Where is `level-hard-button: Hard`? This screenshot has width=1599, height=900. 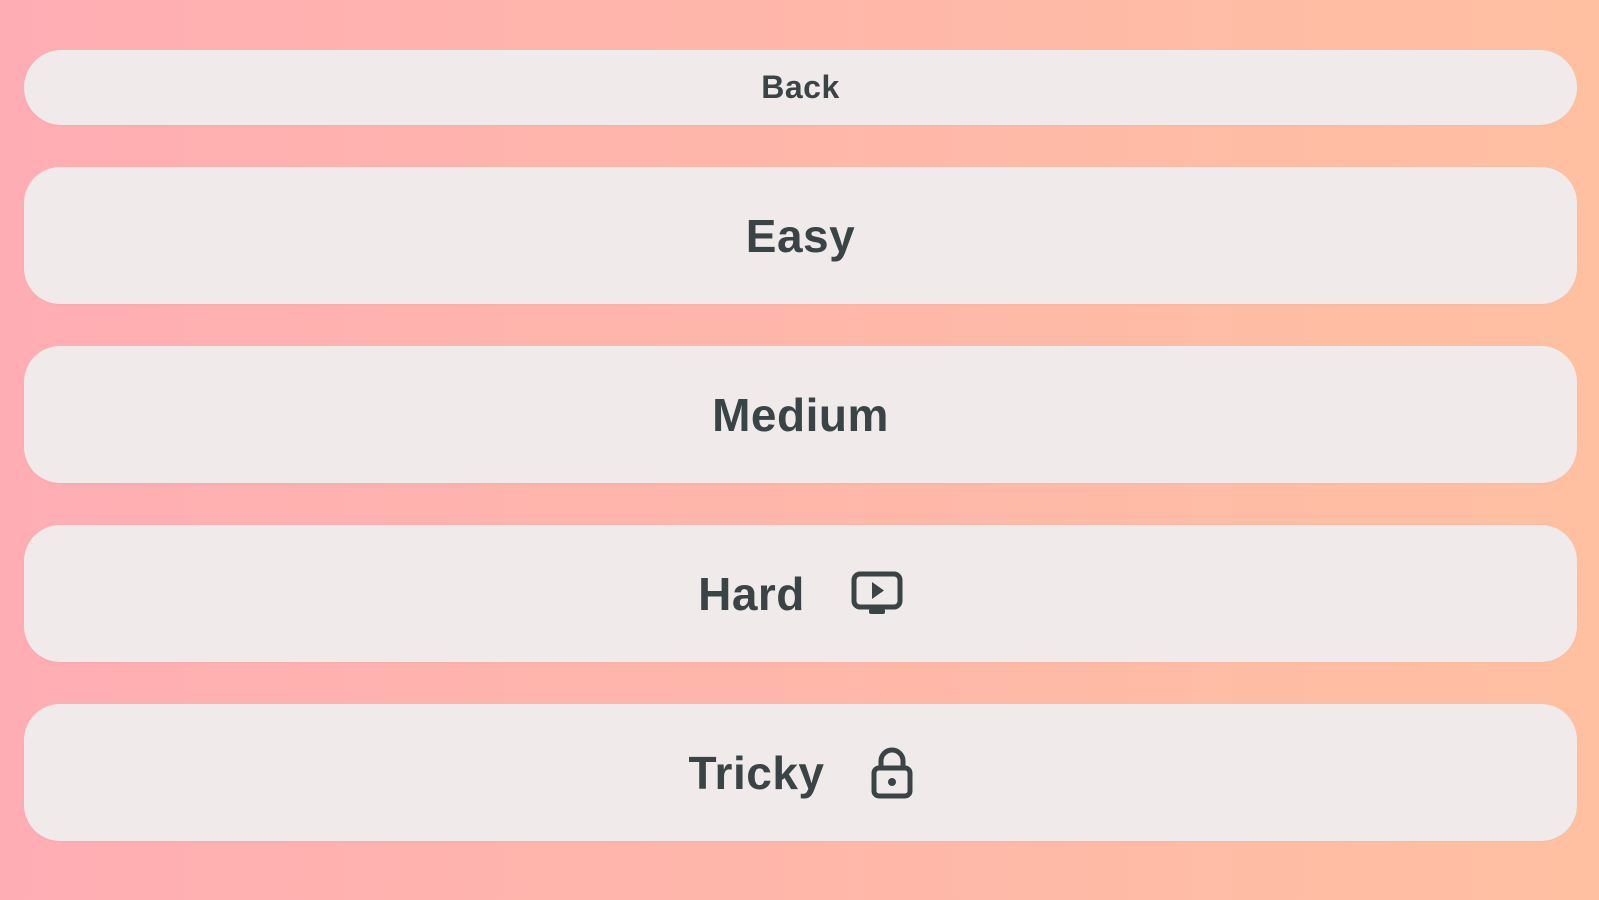
level-hard-button: Hard is located at coordinates (800, 593).